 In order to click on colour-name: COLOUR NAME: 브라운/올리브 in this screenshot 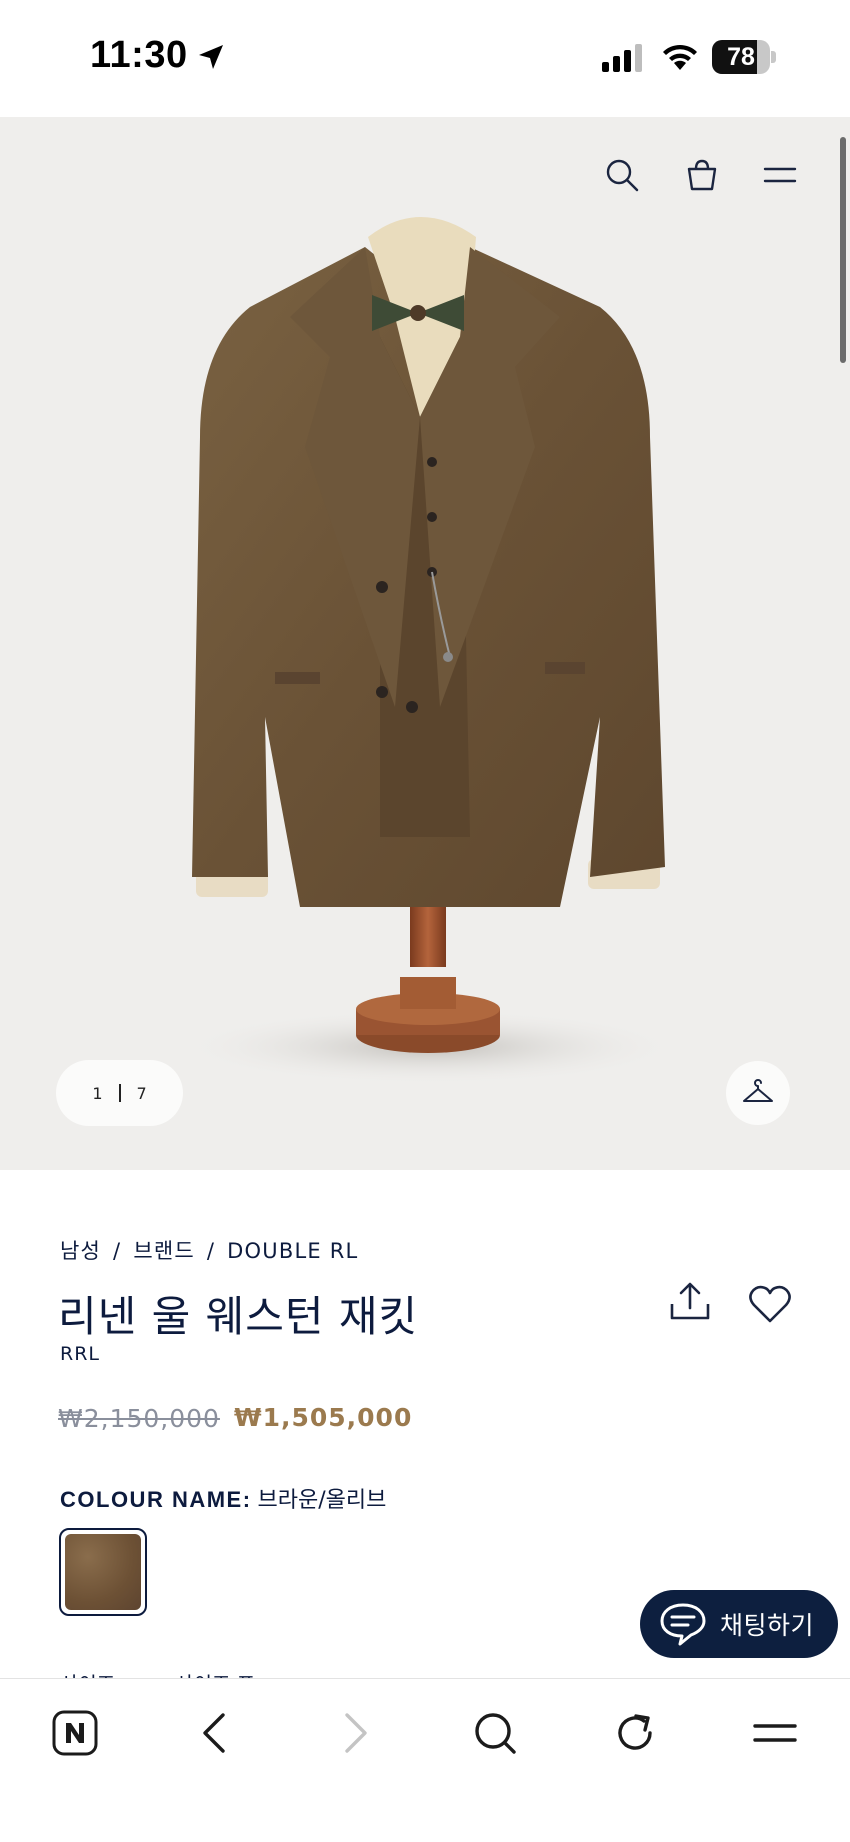, I will do `click(223, 1498)`.